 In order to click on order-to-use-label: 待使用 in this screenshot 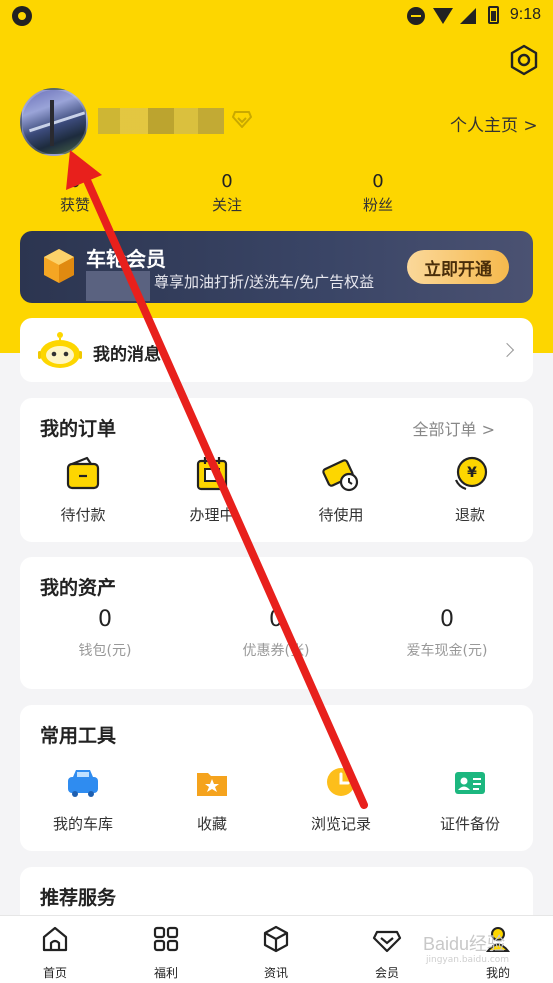, I will do `click(341, 515)`.